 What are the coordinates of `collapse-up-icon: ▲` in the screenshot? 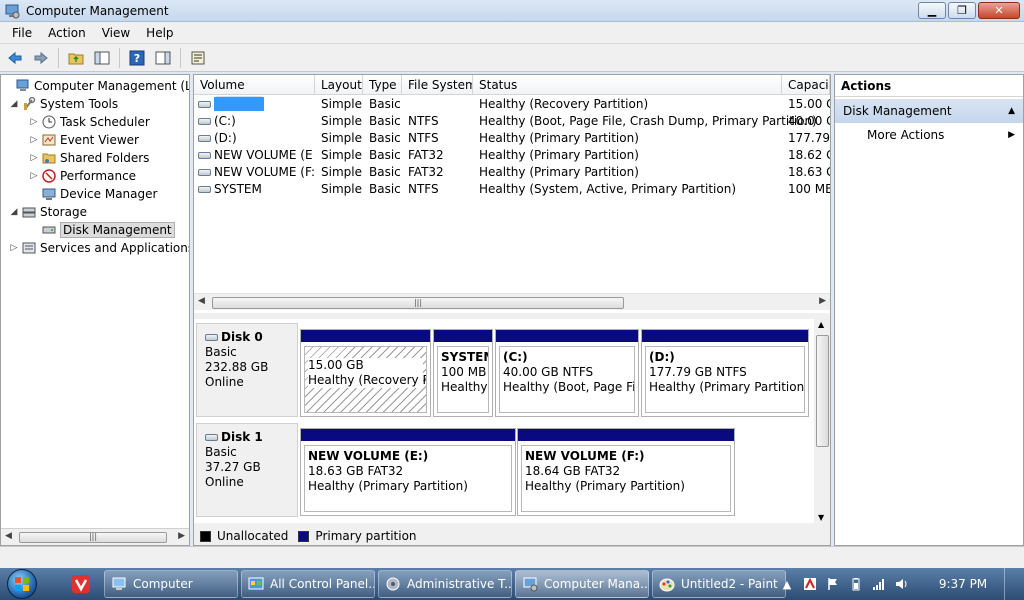 It's located at (1011, 111).